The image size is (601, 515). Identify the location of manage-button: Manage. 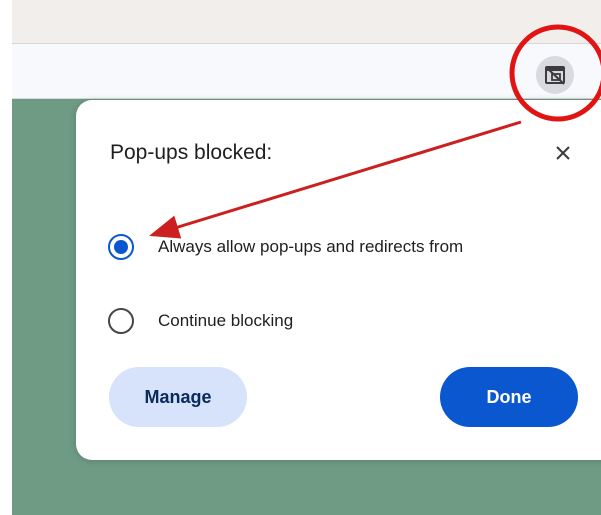
(178, 397).